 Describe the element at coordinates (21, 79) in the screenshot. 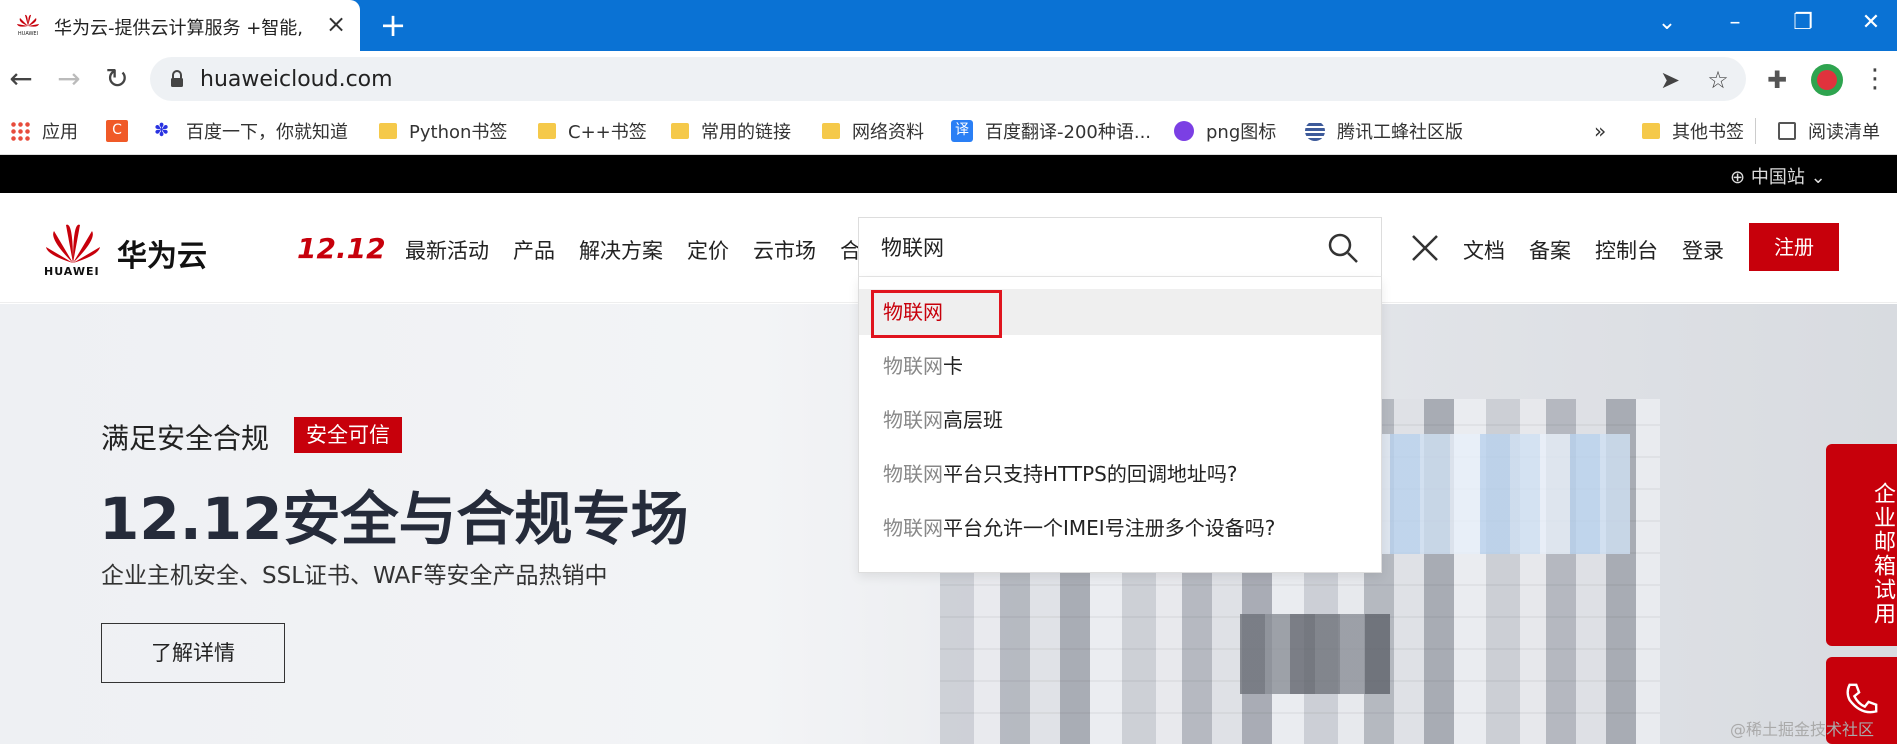

I see `back-arrow-icon: ←` at that location.